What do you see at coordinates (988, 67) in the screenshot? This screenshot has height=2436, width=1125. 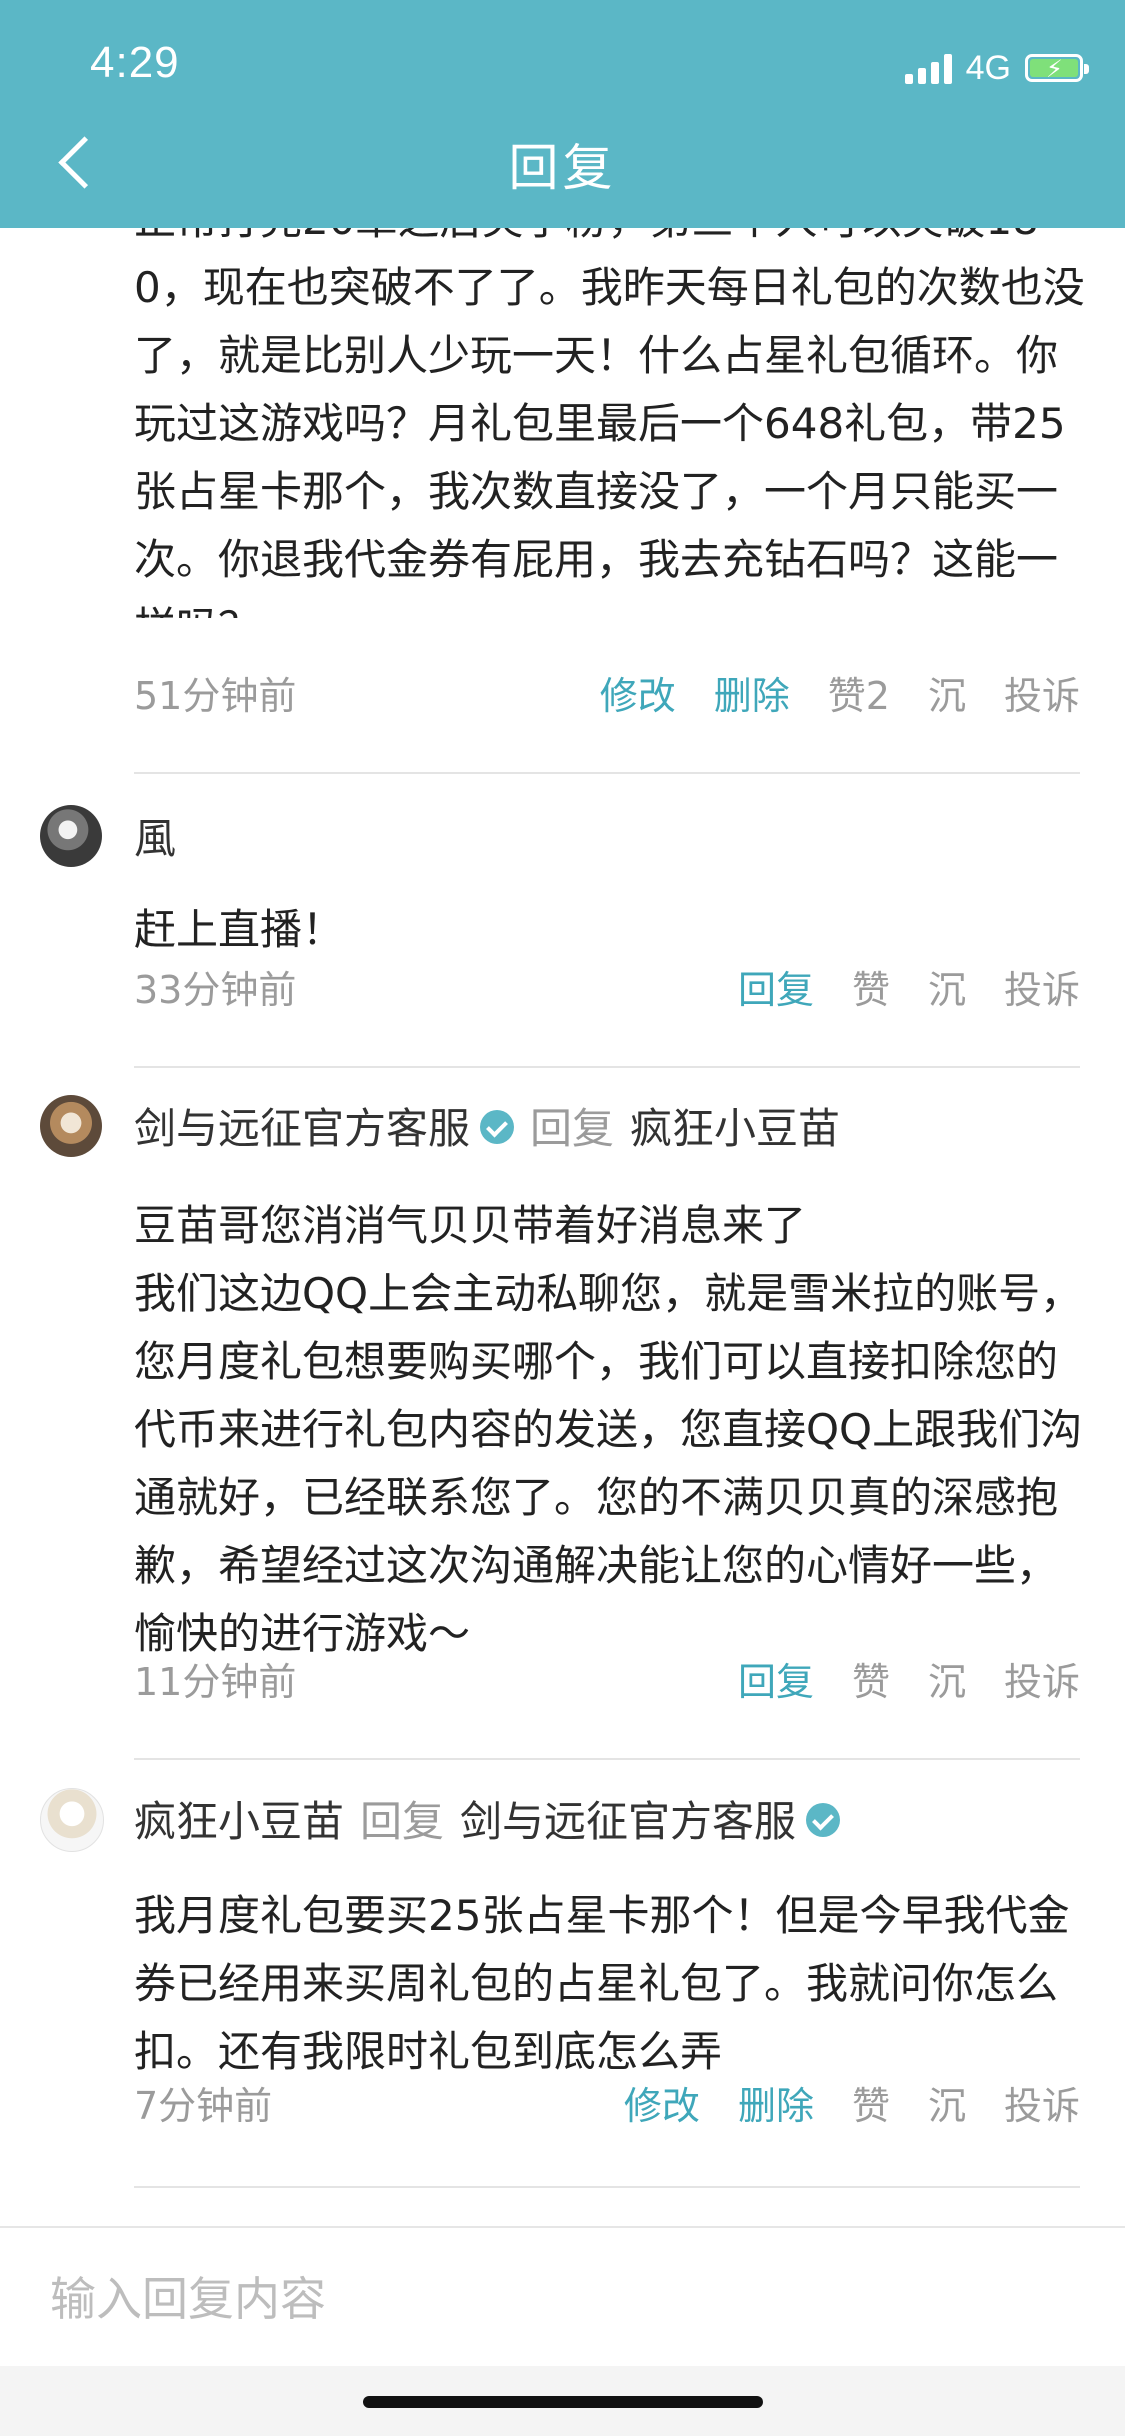 I see `network-type: 4G` at bounding box center [988, 67].